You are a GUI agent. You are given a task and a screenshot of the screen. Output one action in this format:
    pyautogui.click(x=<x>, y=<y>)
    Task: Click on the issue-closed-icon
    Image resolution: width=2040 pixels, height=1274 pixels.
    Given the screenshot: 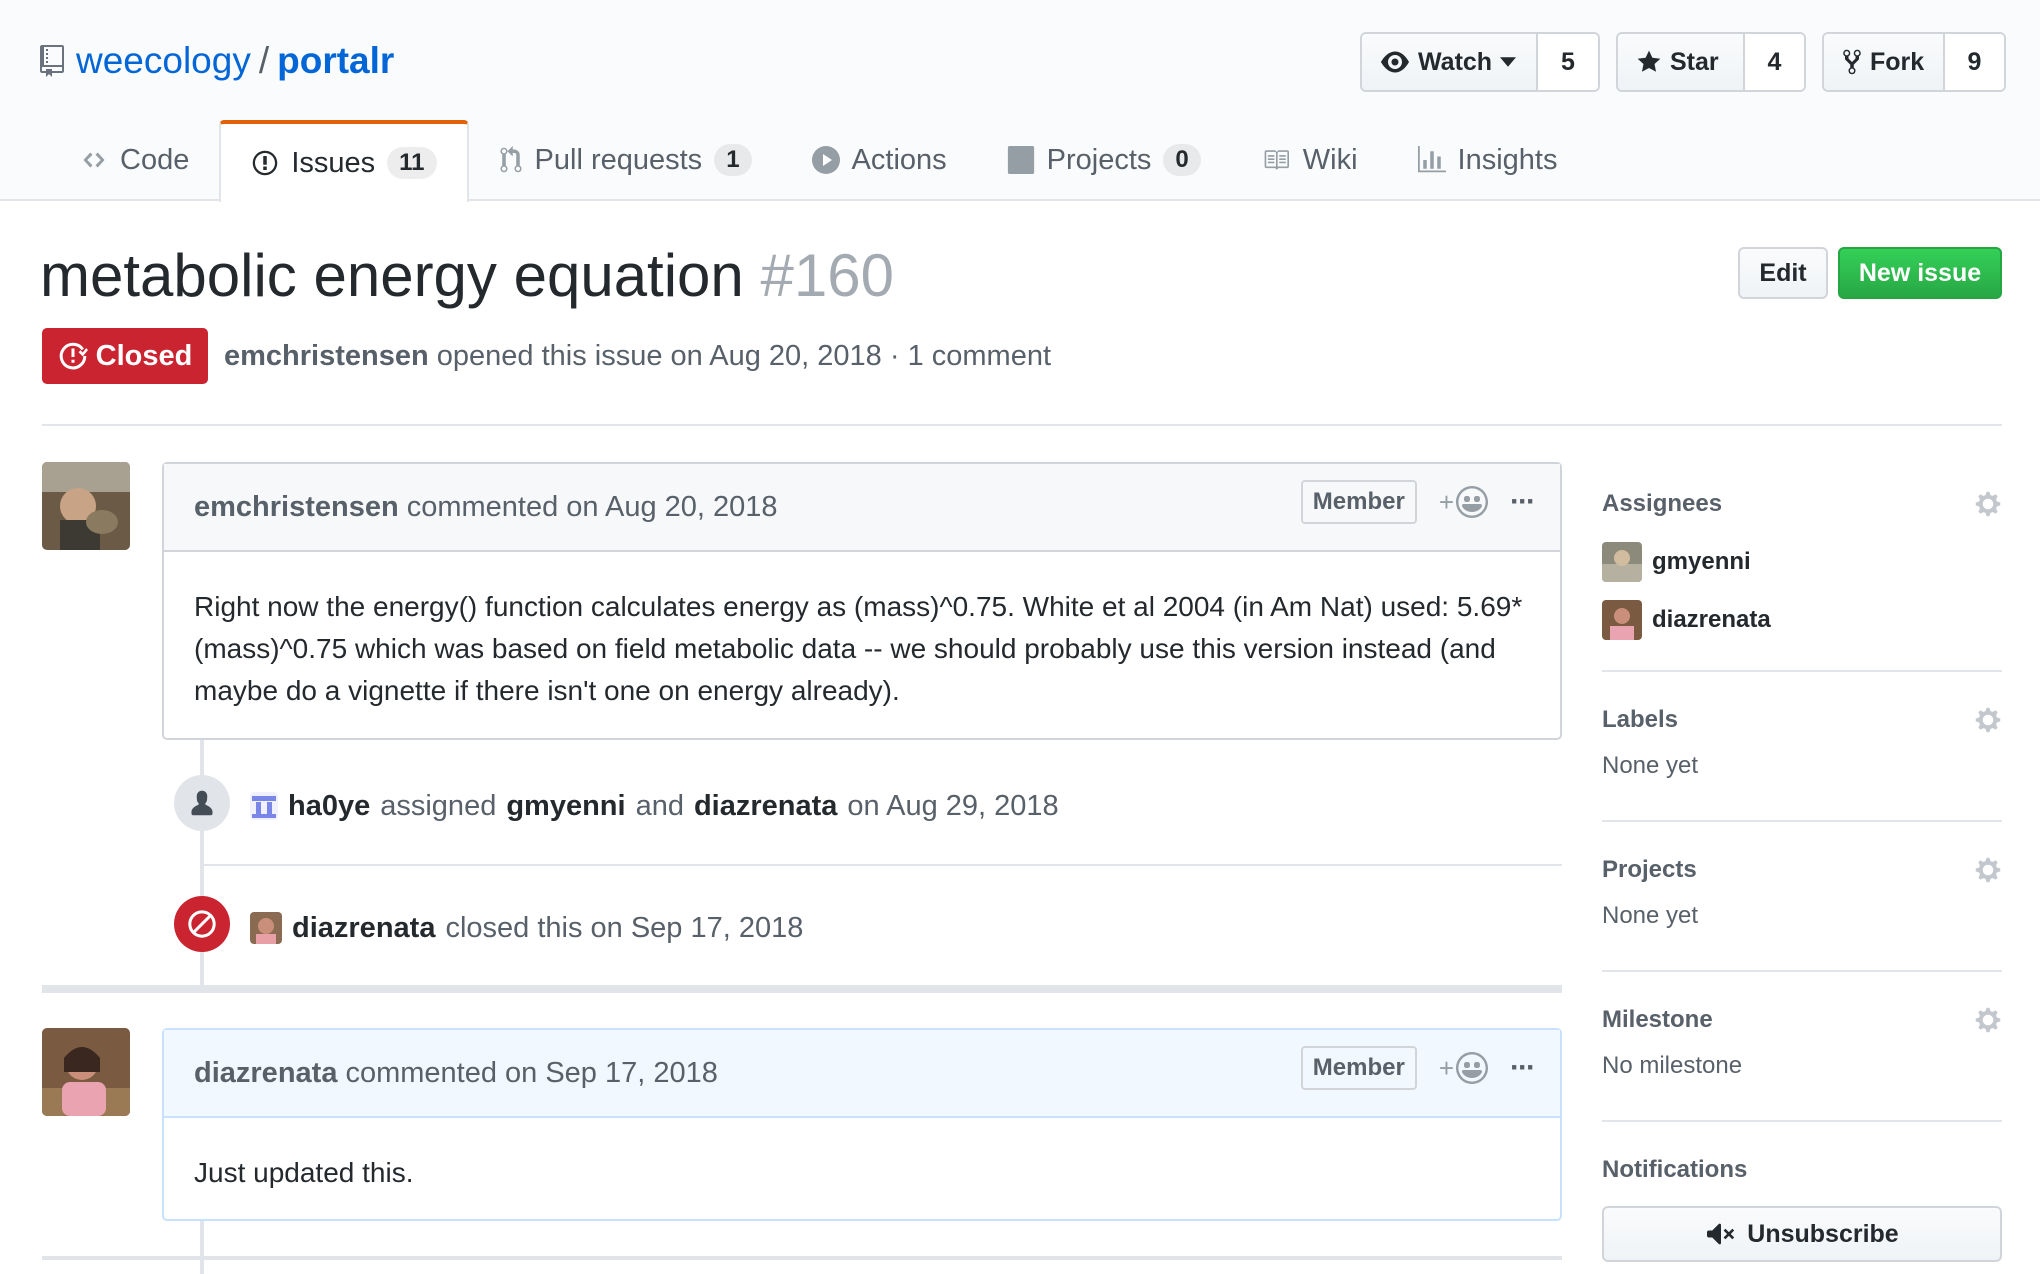 What is the action you would take?
    pyautogui.click(x=73, y=356)
    